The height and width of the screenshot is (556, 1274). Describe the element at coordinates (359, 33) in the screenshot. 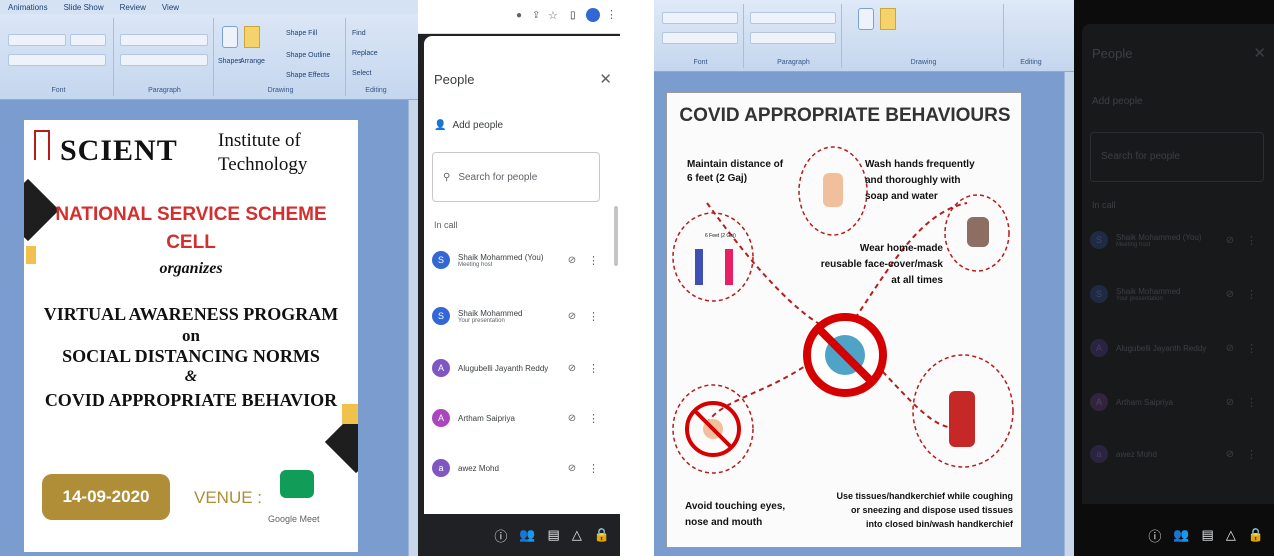

I see `find-button: Find` at that location.